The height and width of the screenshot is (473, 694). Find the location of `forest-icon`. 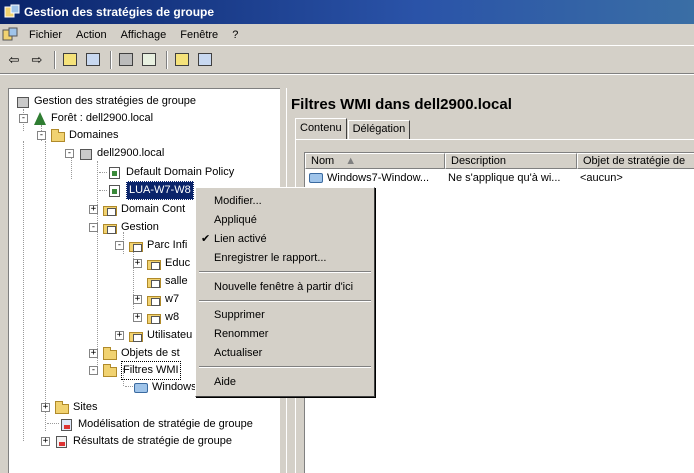

forest-icon is located at coordinates (40, 119).